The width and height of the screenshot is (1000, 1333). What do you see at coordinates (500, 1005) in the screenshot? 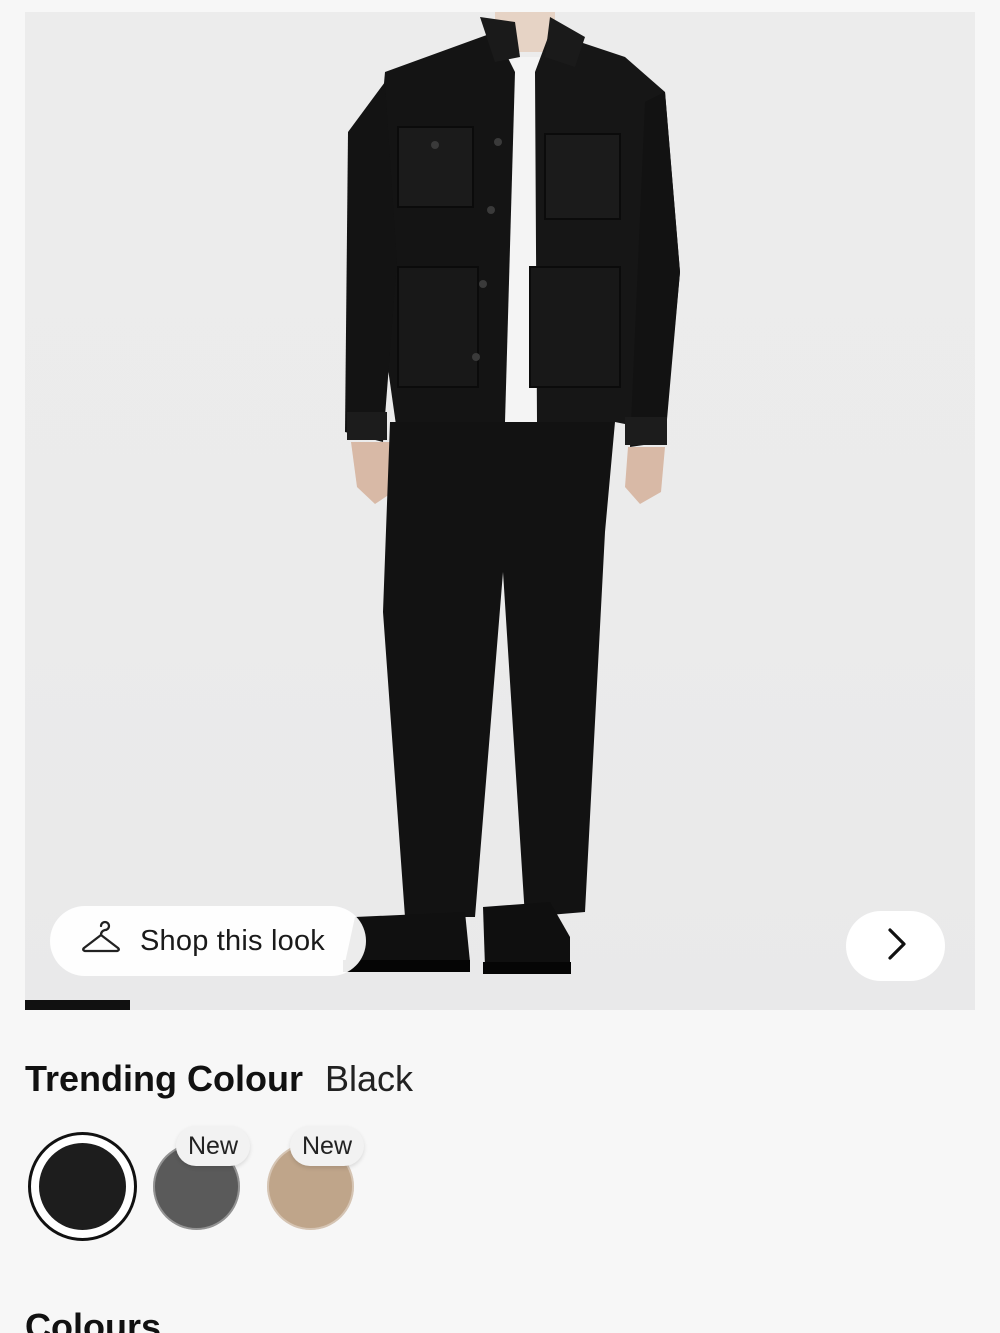
I see `gallery-progress-bar` at bounding box center [500, 1005].